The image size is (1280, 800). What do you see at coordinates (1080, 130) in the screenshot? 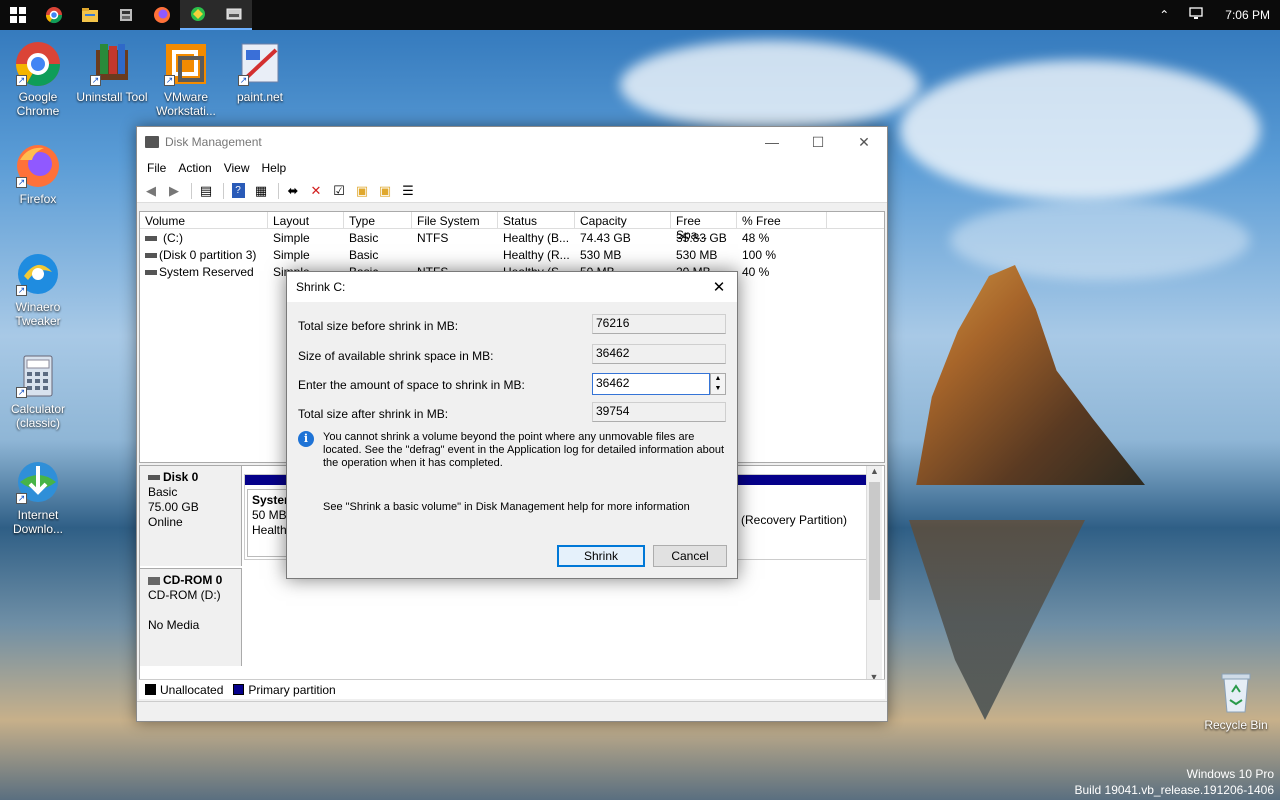
I see `wallpaper-cloud` at bounding box center [1080, 130].